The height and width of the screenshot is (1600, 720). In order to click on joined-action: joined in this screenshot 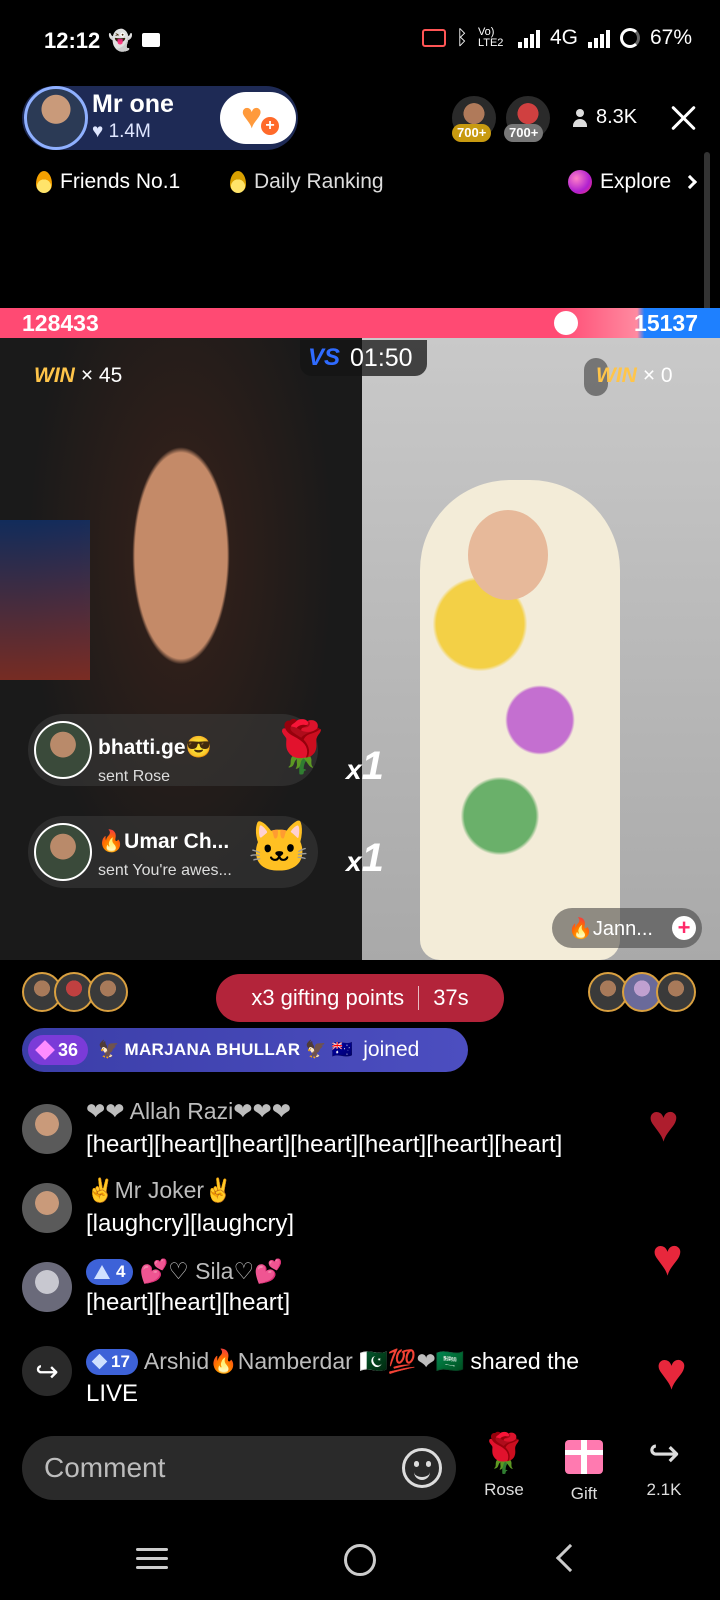, I will do `click(391, 1049)`.